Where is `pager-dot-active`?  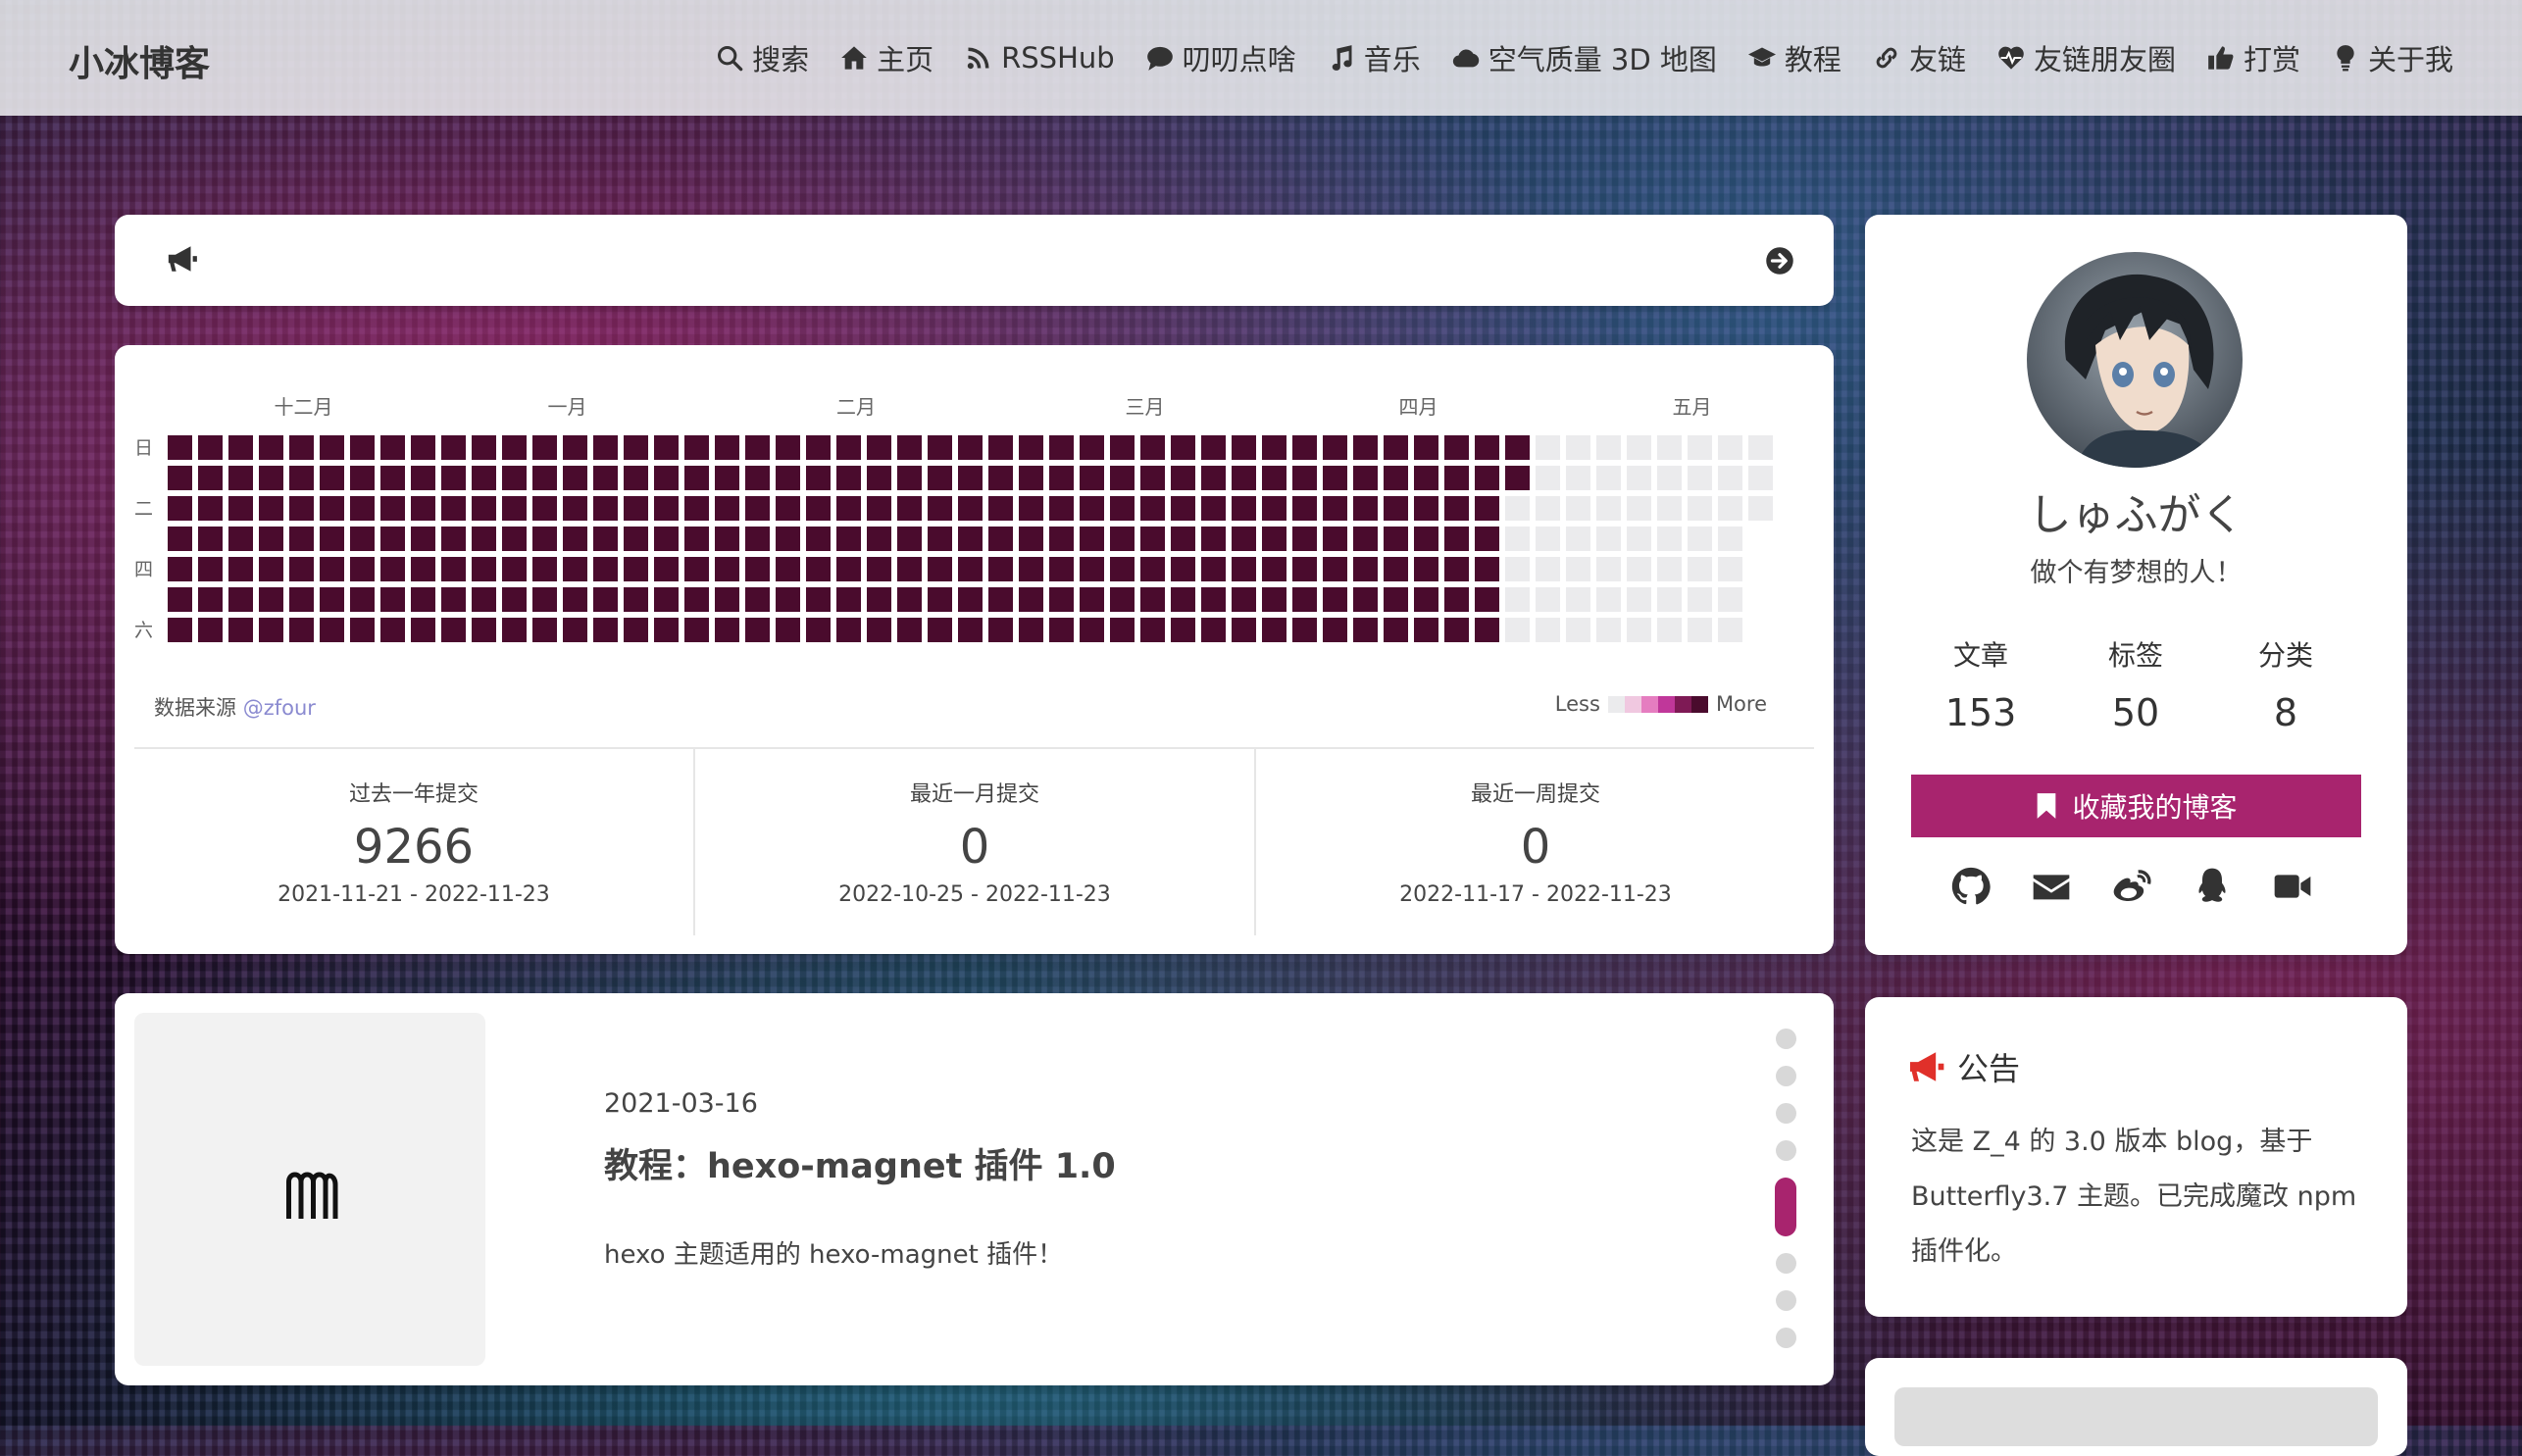
pager-dot-active is located at coordinates (1785, 1207).